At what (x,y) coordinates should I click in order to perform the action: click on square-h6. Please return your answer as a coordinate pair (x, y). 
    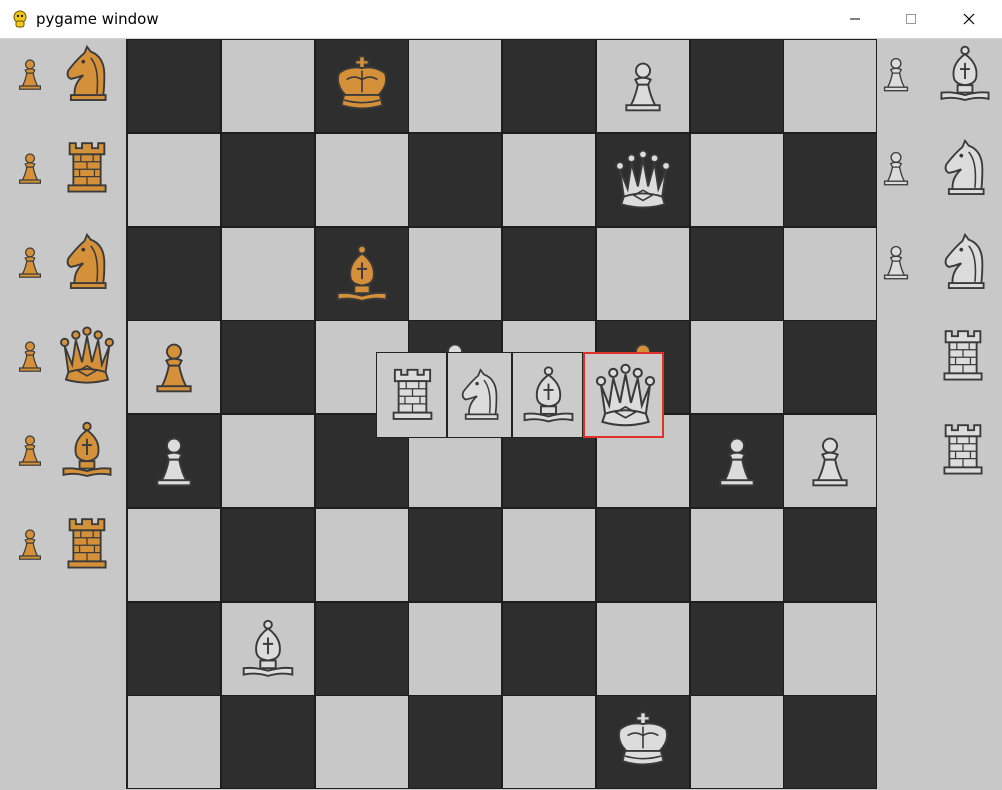
    Looking at the image, I should click on (830, 273).